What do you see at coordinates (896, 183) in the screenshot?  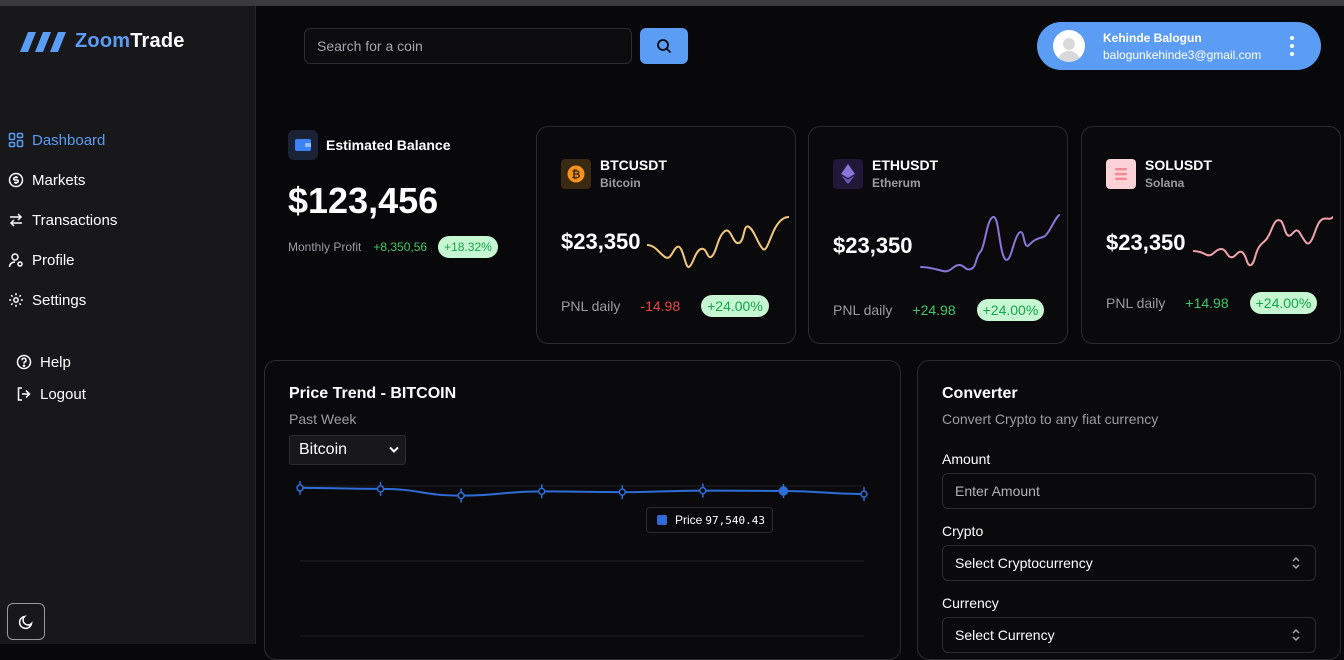 I see `coin-name: Etherum` at bounding box center [896, 183].